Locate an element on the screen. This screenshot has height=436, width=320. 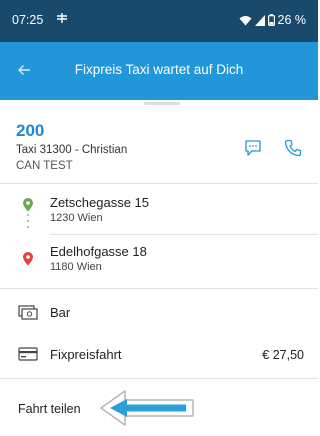
destination-street: Edelhofgasse 18 is located at coordinates (98, 251).